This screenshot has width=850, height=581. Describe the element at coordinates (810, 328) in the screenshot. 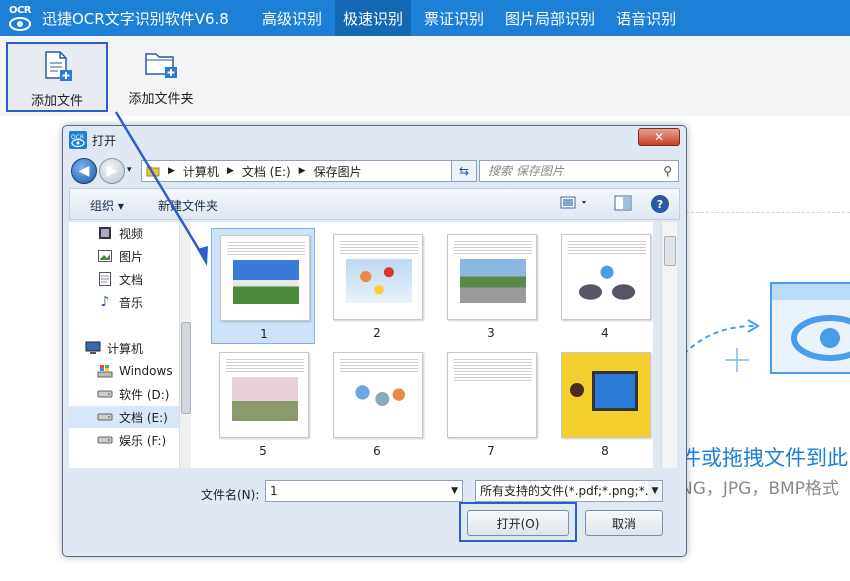

I see `drop-eye-icon` at that location.